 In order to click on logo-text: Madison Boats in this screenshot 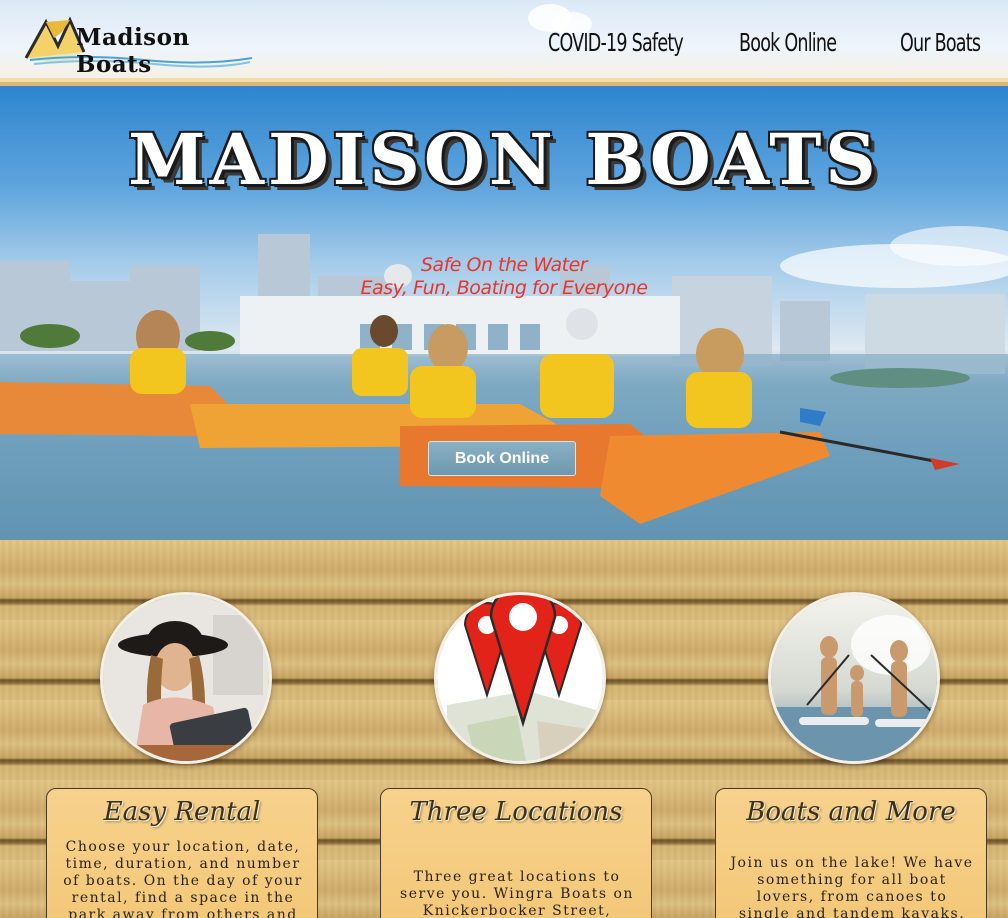, I will do `click(133, 51)`.